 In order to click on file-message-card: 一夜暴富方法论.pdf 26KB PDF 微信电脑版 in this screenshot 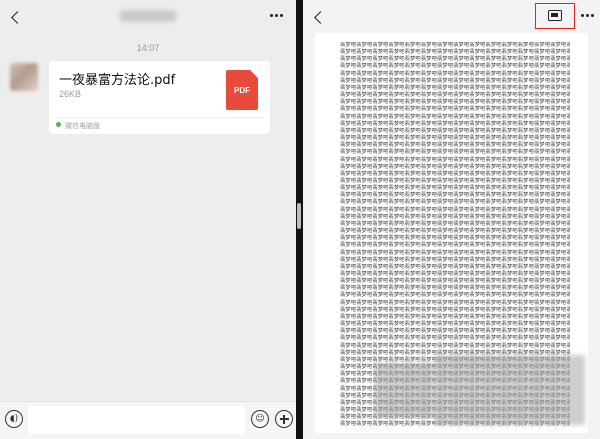, I will do `click(159, 97)`.